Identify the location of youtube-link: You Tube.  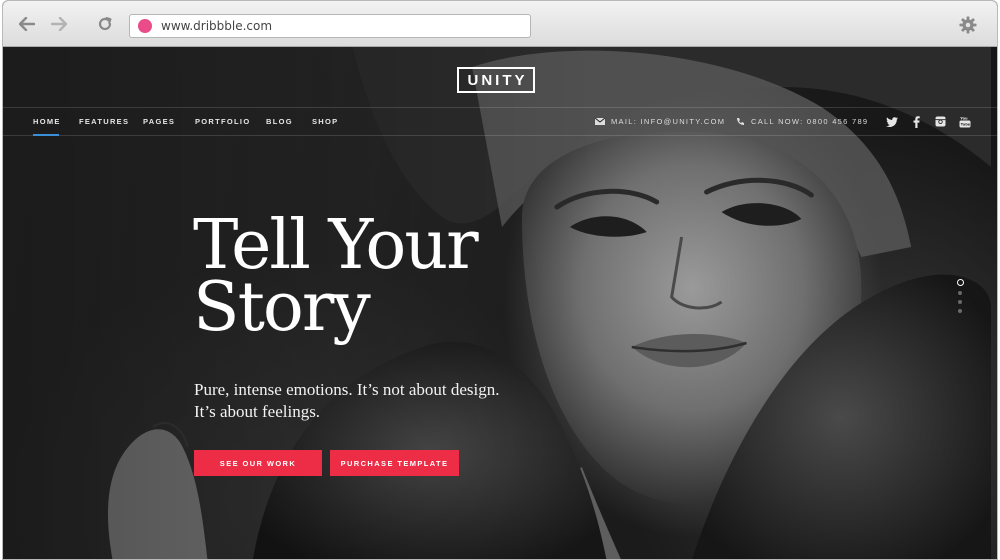
(964, 121).